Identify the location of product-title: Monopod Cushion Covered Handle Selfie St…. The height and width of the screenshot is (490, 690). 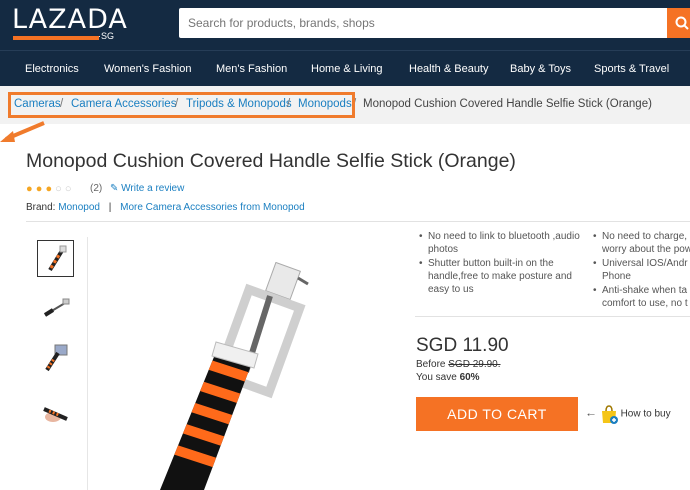
(271, 161).